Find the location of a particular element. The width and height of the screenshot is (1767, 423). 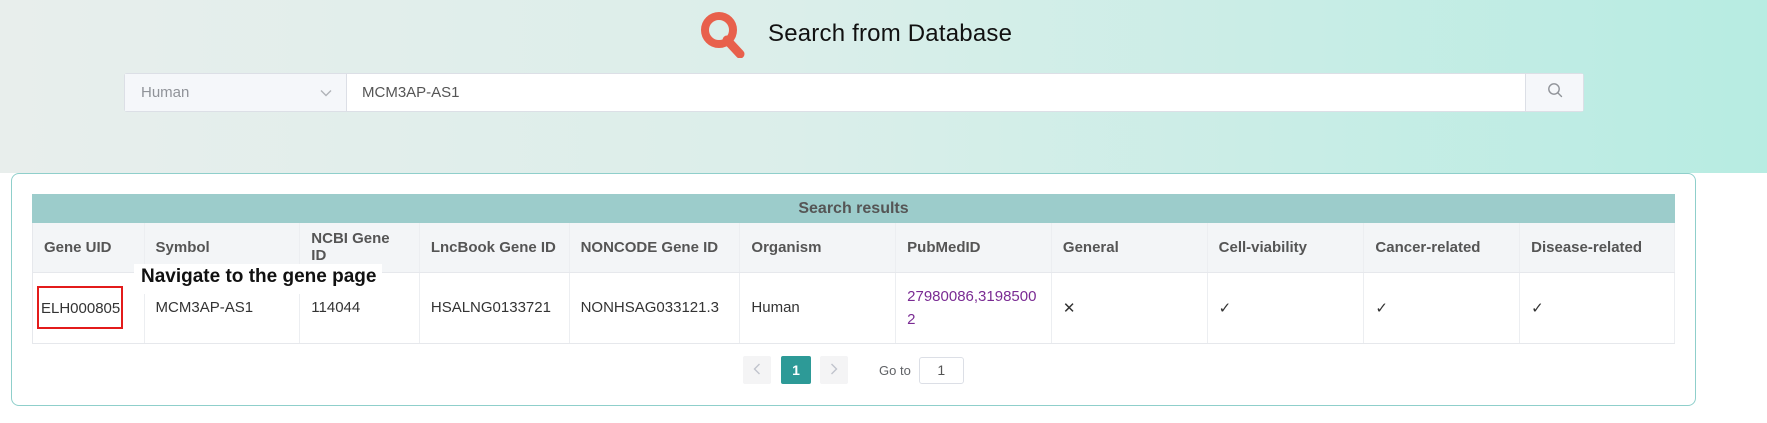

pubmed-link-line-2: 2 is located at coordinates (911, 319).